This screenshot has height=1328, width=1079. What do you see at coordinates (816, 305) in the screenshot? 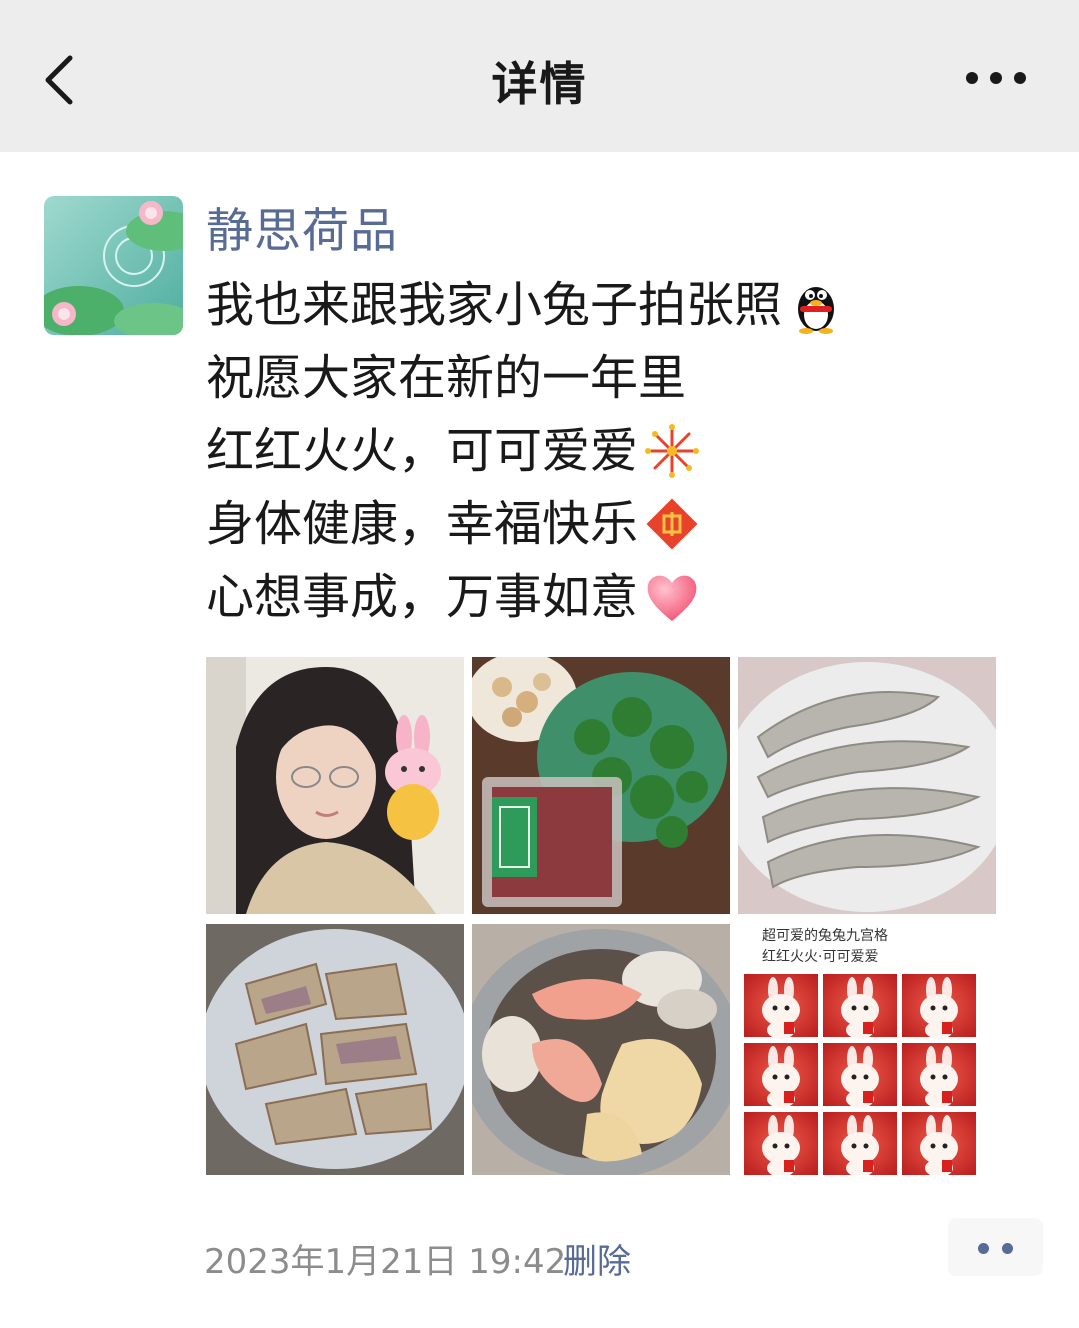
I see `penguin-emoji-icon` at bounding box center [816, 305].